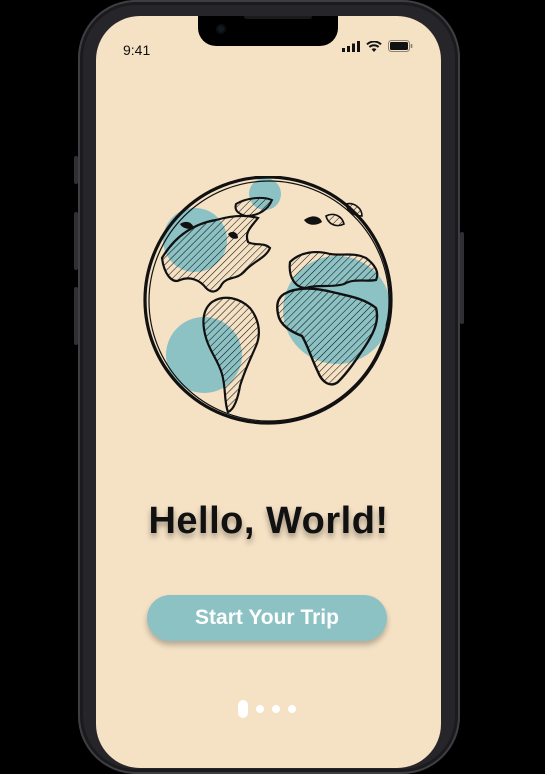 The width and height of the screenshot is (545, 774). What do you see at coordinates (278, 17) in the screenshot?
I see `speaker` at bounding box center [278, 17].